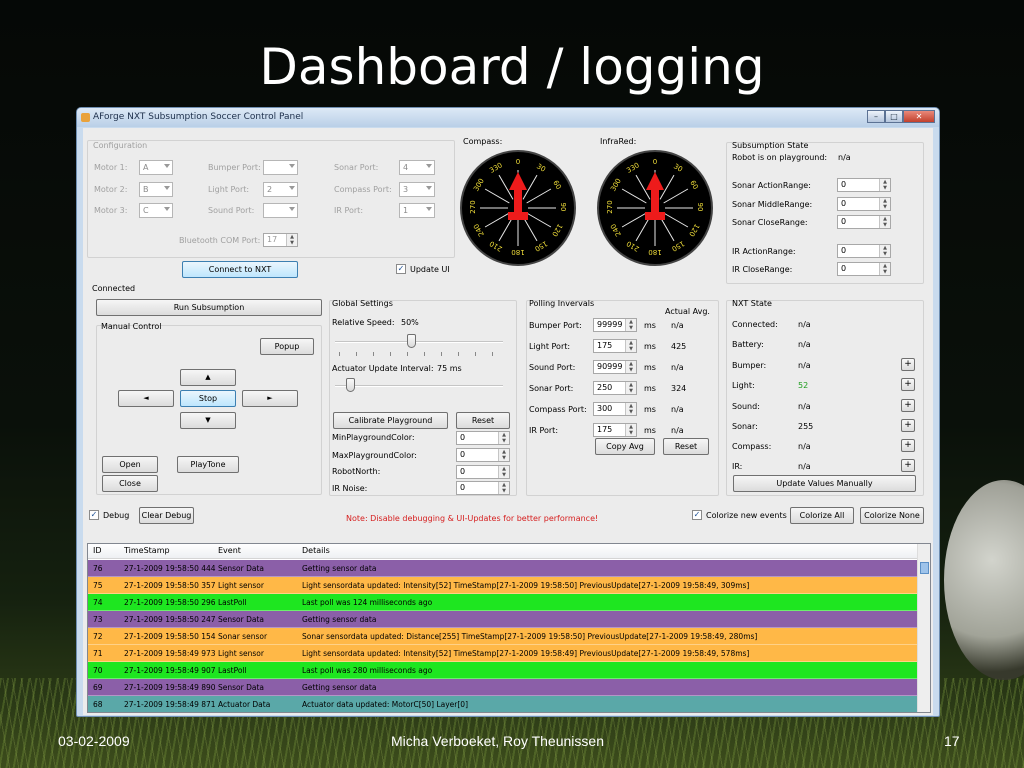  Describe the element at coordinates (130, 464) in the screenshot. I see `open-button: Open` at that location.